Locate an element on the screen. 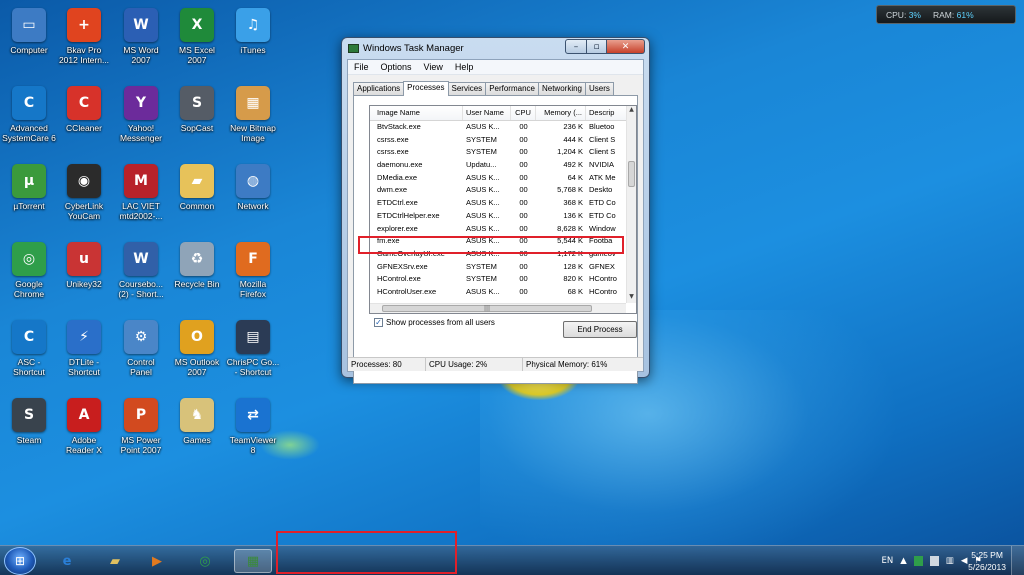 The width and height of the screenshot is (1024, 575). process-row: daemonu.exe Updatu... 00 492 K NVIDIA is located at coordinates (503, 165).